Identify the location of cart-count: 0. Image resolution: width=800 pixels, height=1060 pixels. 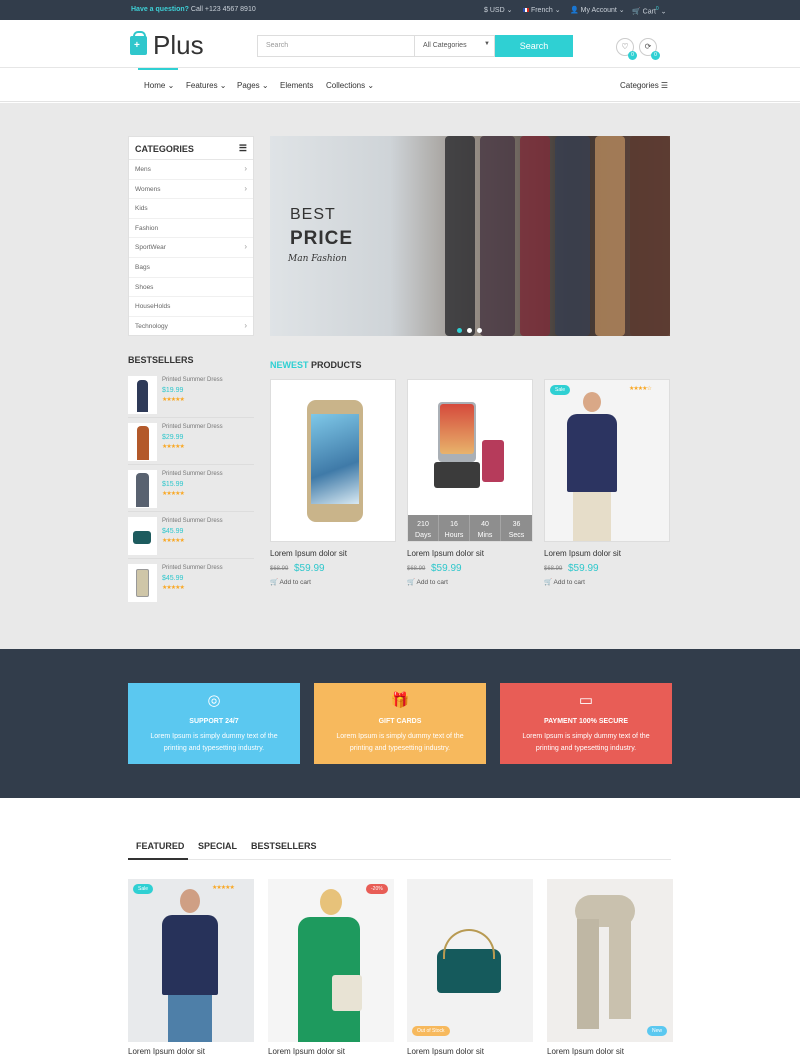
(657, 9).